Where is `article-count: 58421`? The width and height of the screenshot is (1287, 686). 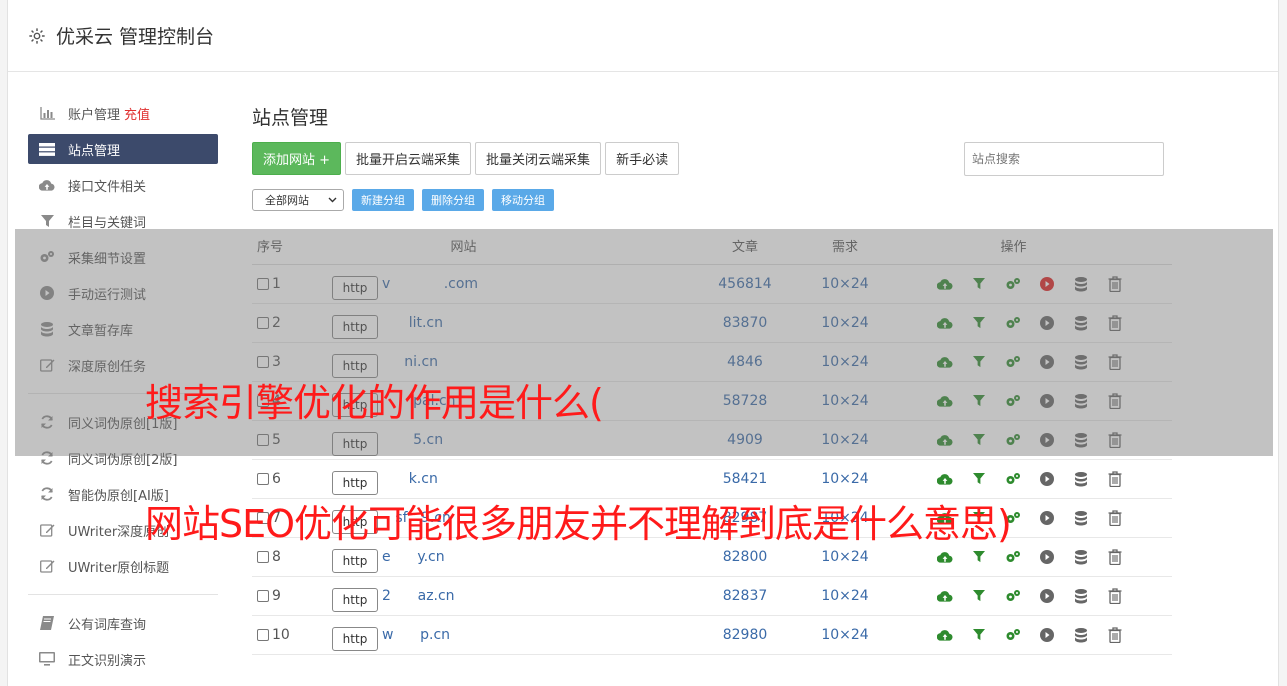
article-count: 58421 is located at coordinates (745, 479).